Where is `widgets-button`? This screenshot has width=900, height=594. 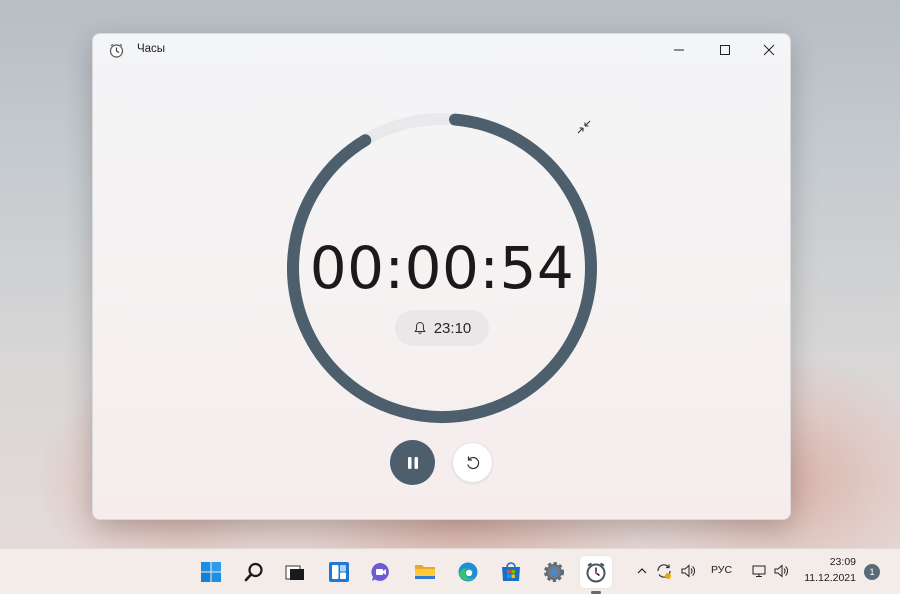
widgets-button is located at coordinates (339, 572).